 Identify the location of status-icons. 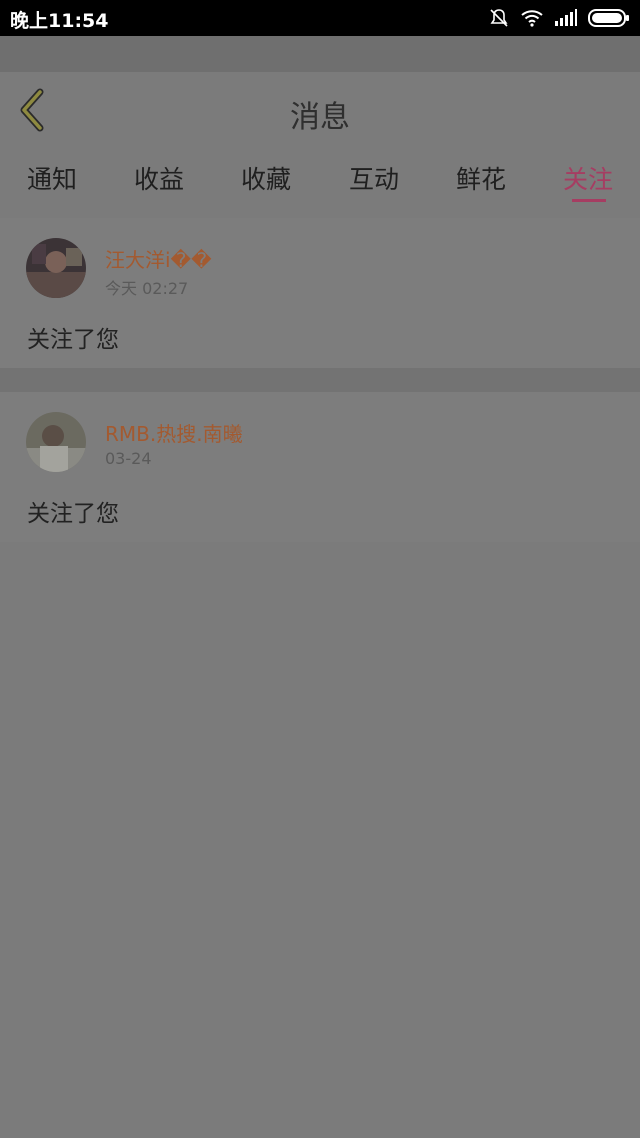
(559, 18).